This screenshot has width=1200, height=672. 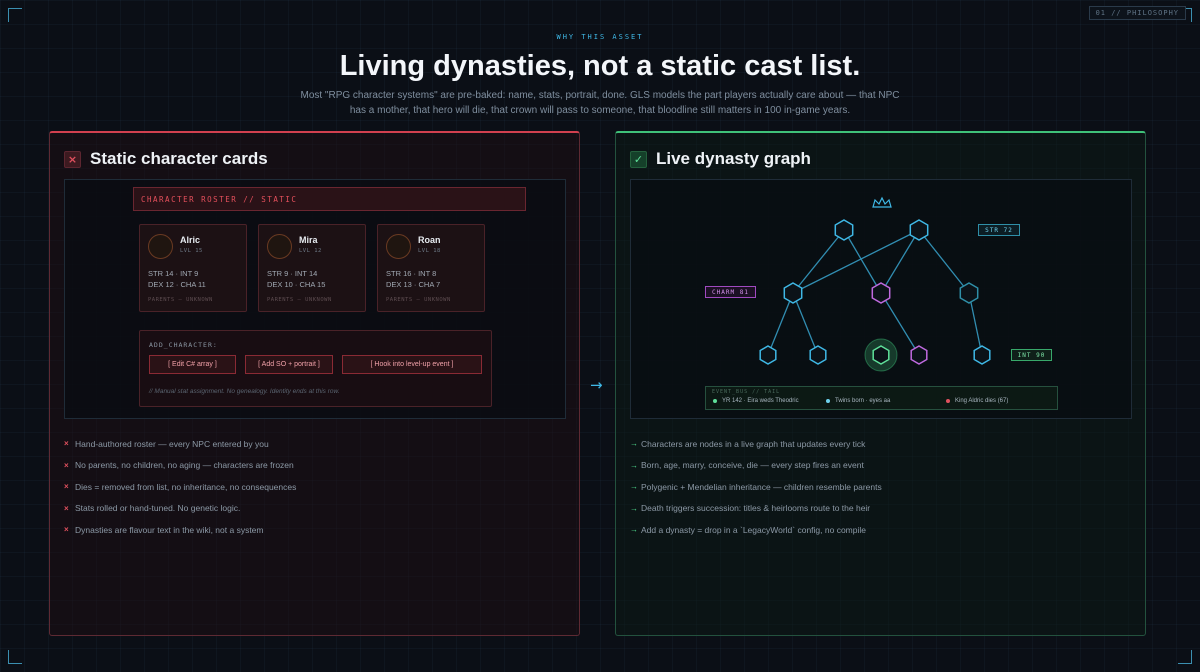 I want to click on section-tag: 01 // PHILOSOPHY, so click(x=1137, y=13).